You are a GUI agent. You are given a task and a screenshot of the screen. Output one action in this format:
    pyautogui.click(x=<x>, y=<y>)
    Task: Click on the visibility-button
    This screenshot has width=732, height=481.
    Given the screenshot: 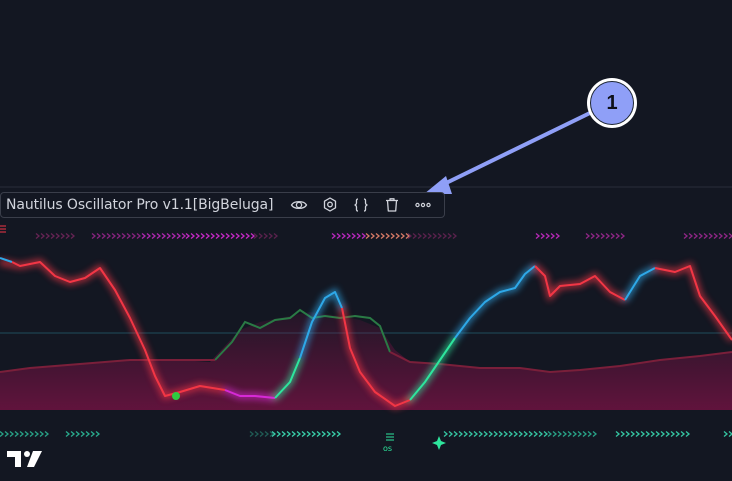 What is the action you would take?
    pyautogui.click(x=298, y=205)
    